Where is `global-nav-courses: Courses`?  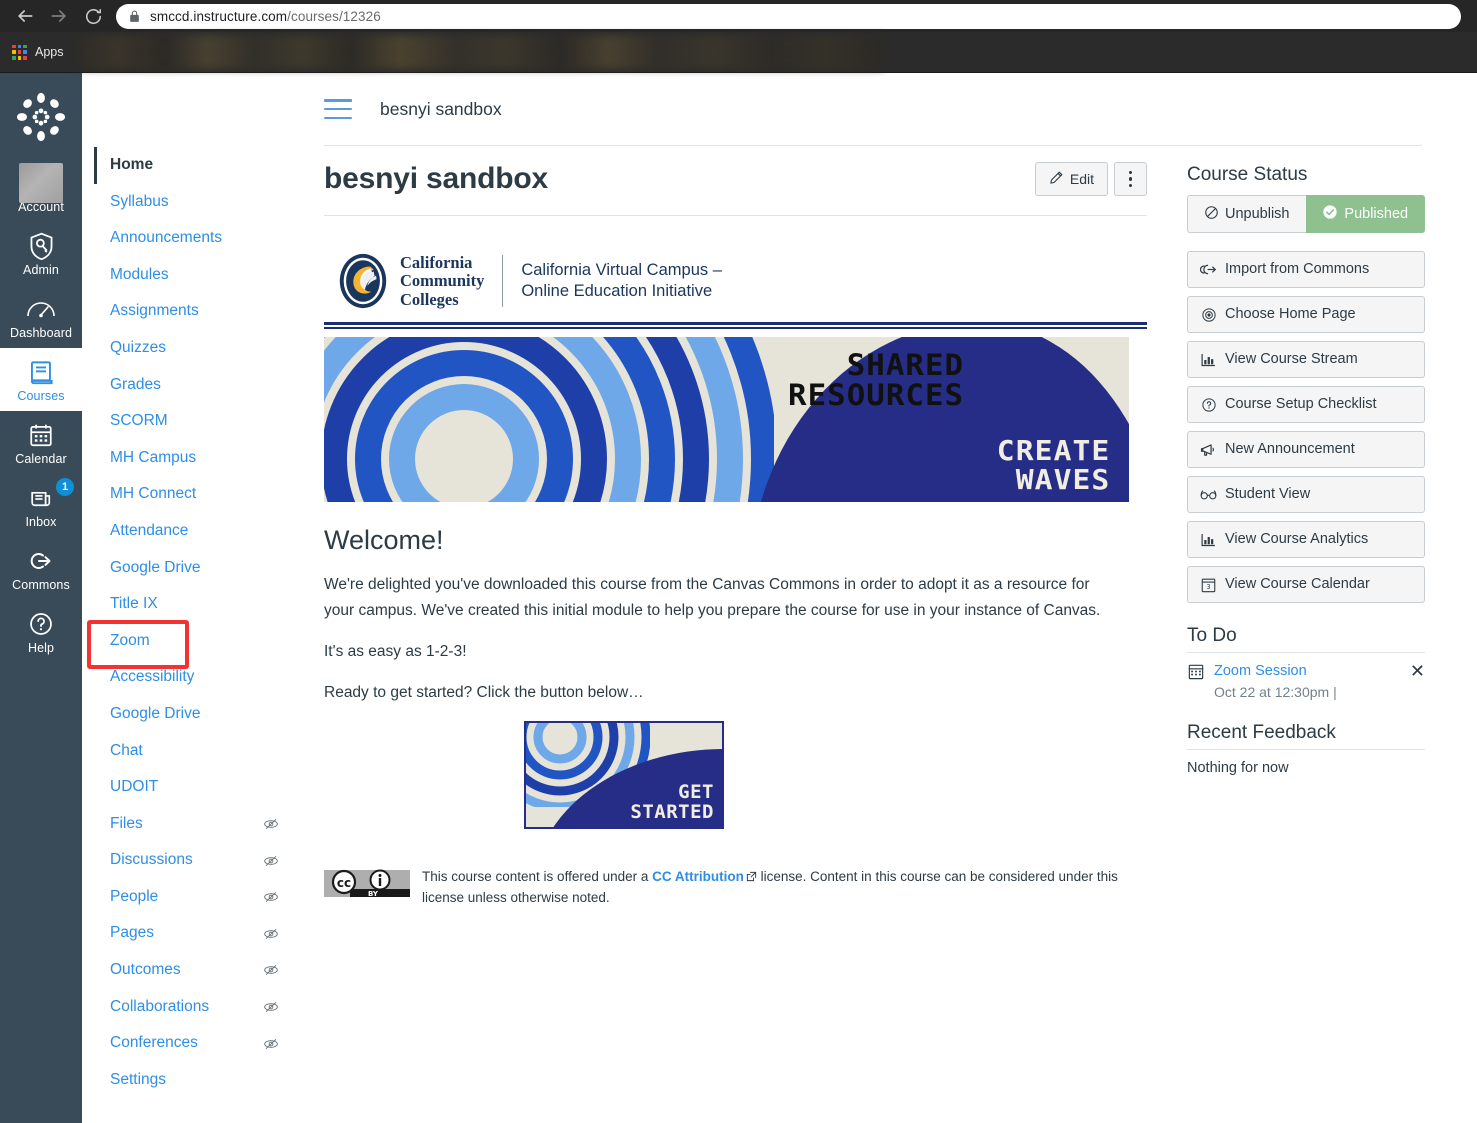
global-nav-courses: Courses is located at coordinates (41, 379).